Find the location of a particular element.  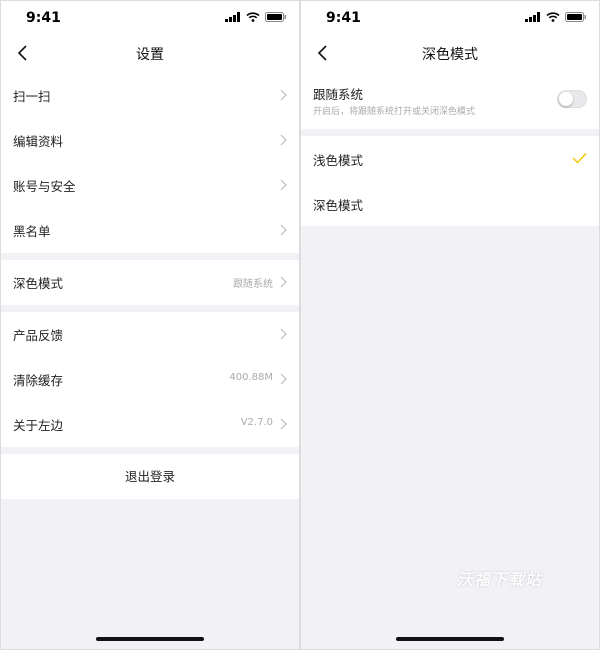

row-label: 产品反馈 is located at coordinates (38, 335).